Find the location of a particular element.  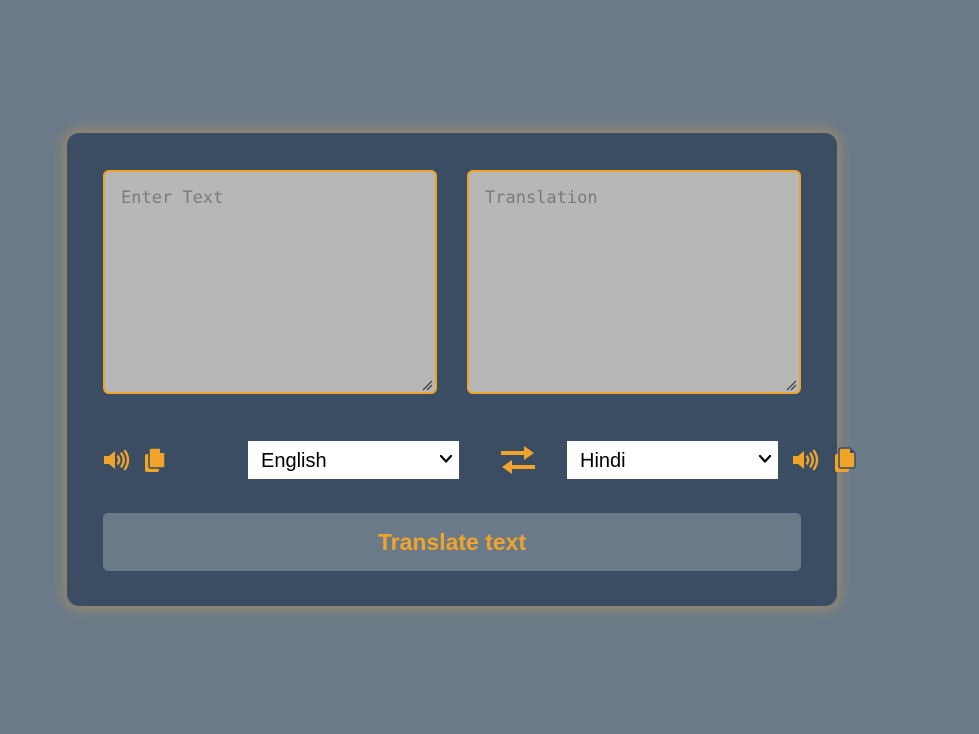

swap-arrows-icon is located at coordinates (518, 460).